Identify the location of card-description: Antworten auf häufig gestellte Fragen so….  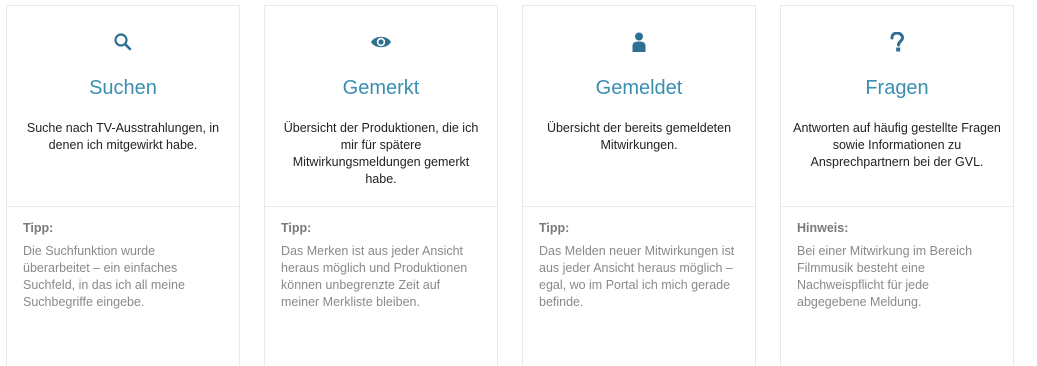
(897, 145).